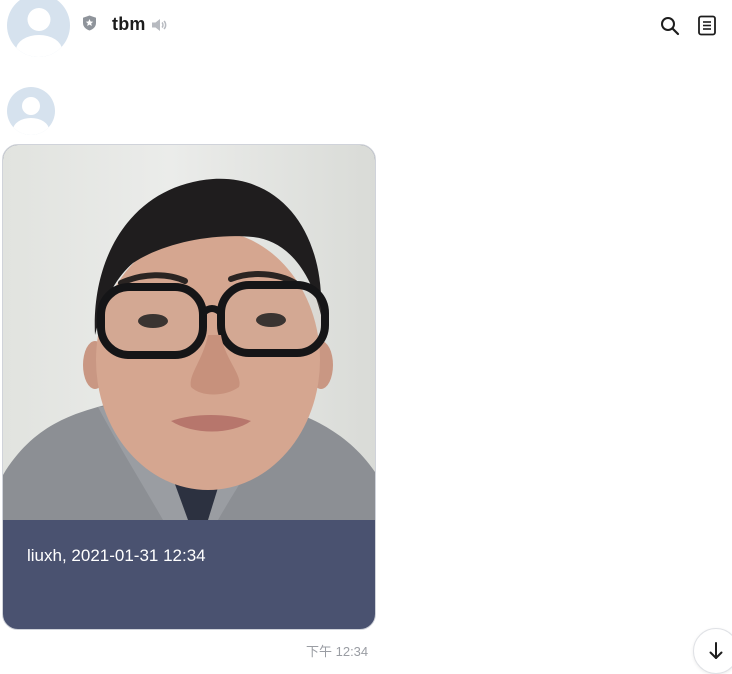  I want to click on search-icon, so click(670, 26).